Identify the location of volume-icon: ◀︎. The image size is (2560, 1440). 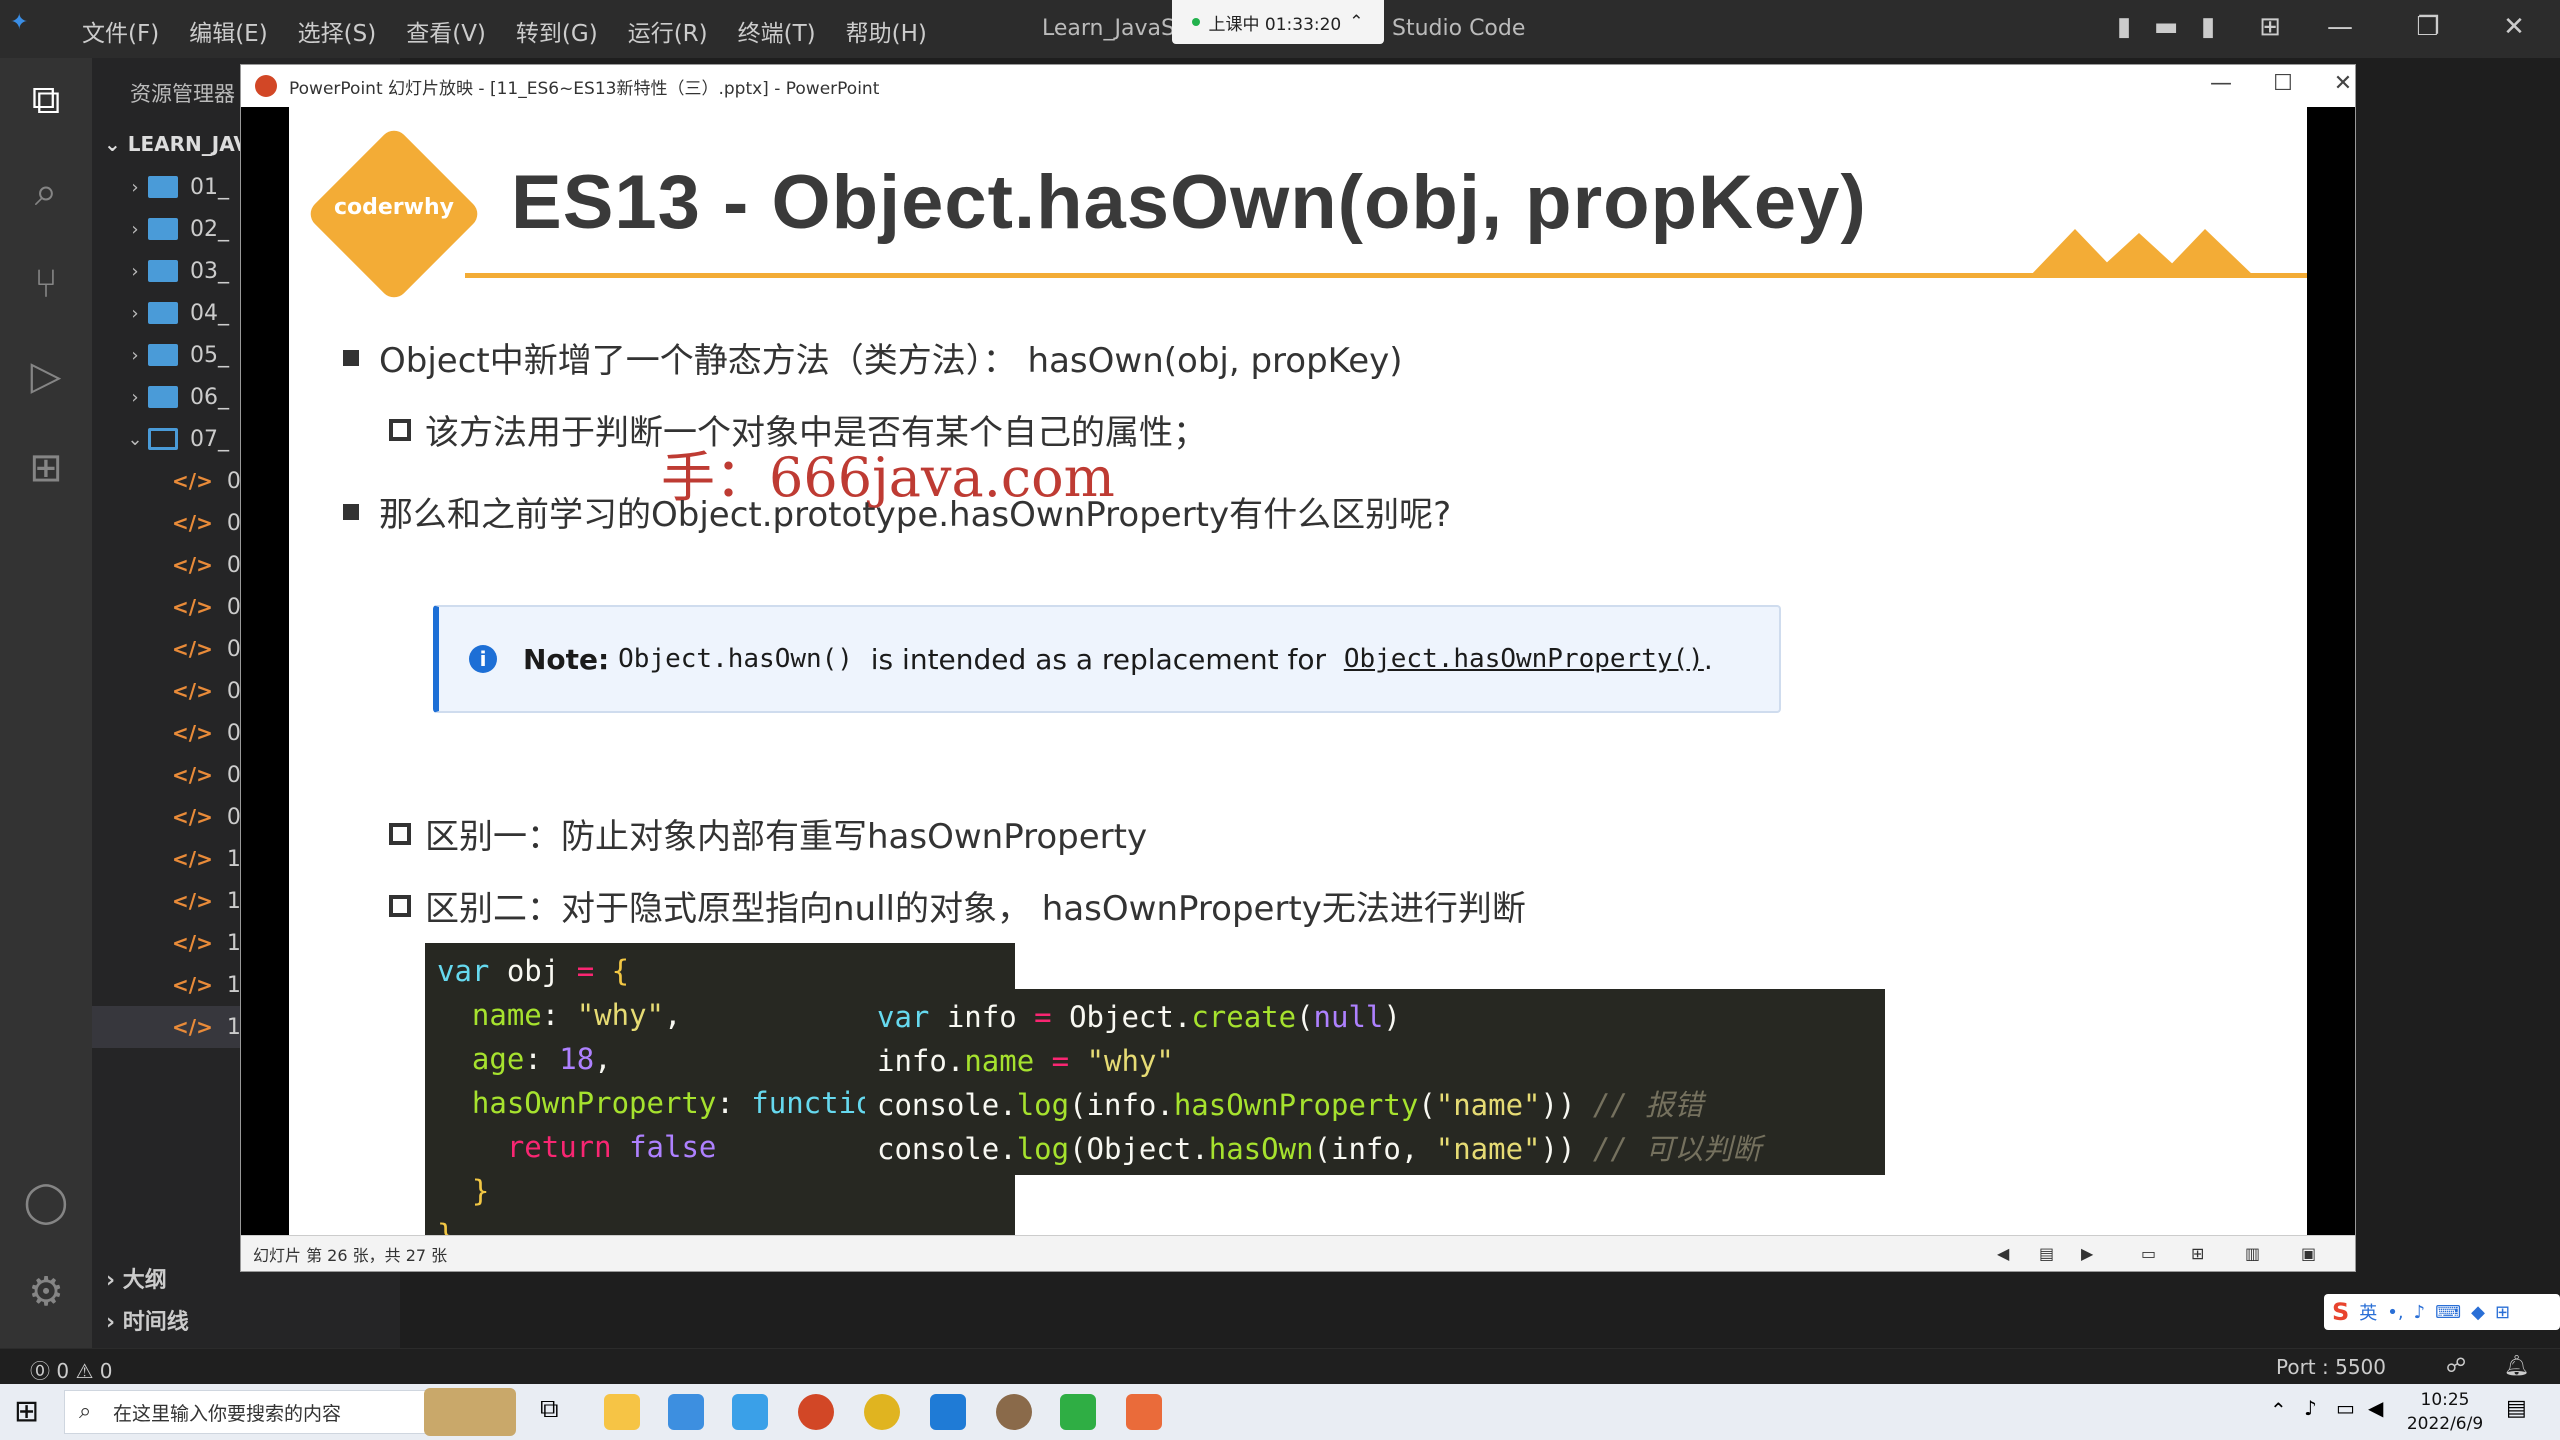
(2375, 1408).